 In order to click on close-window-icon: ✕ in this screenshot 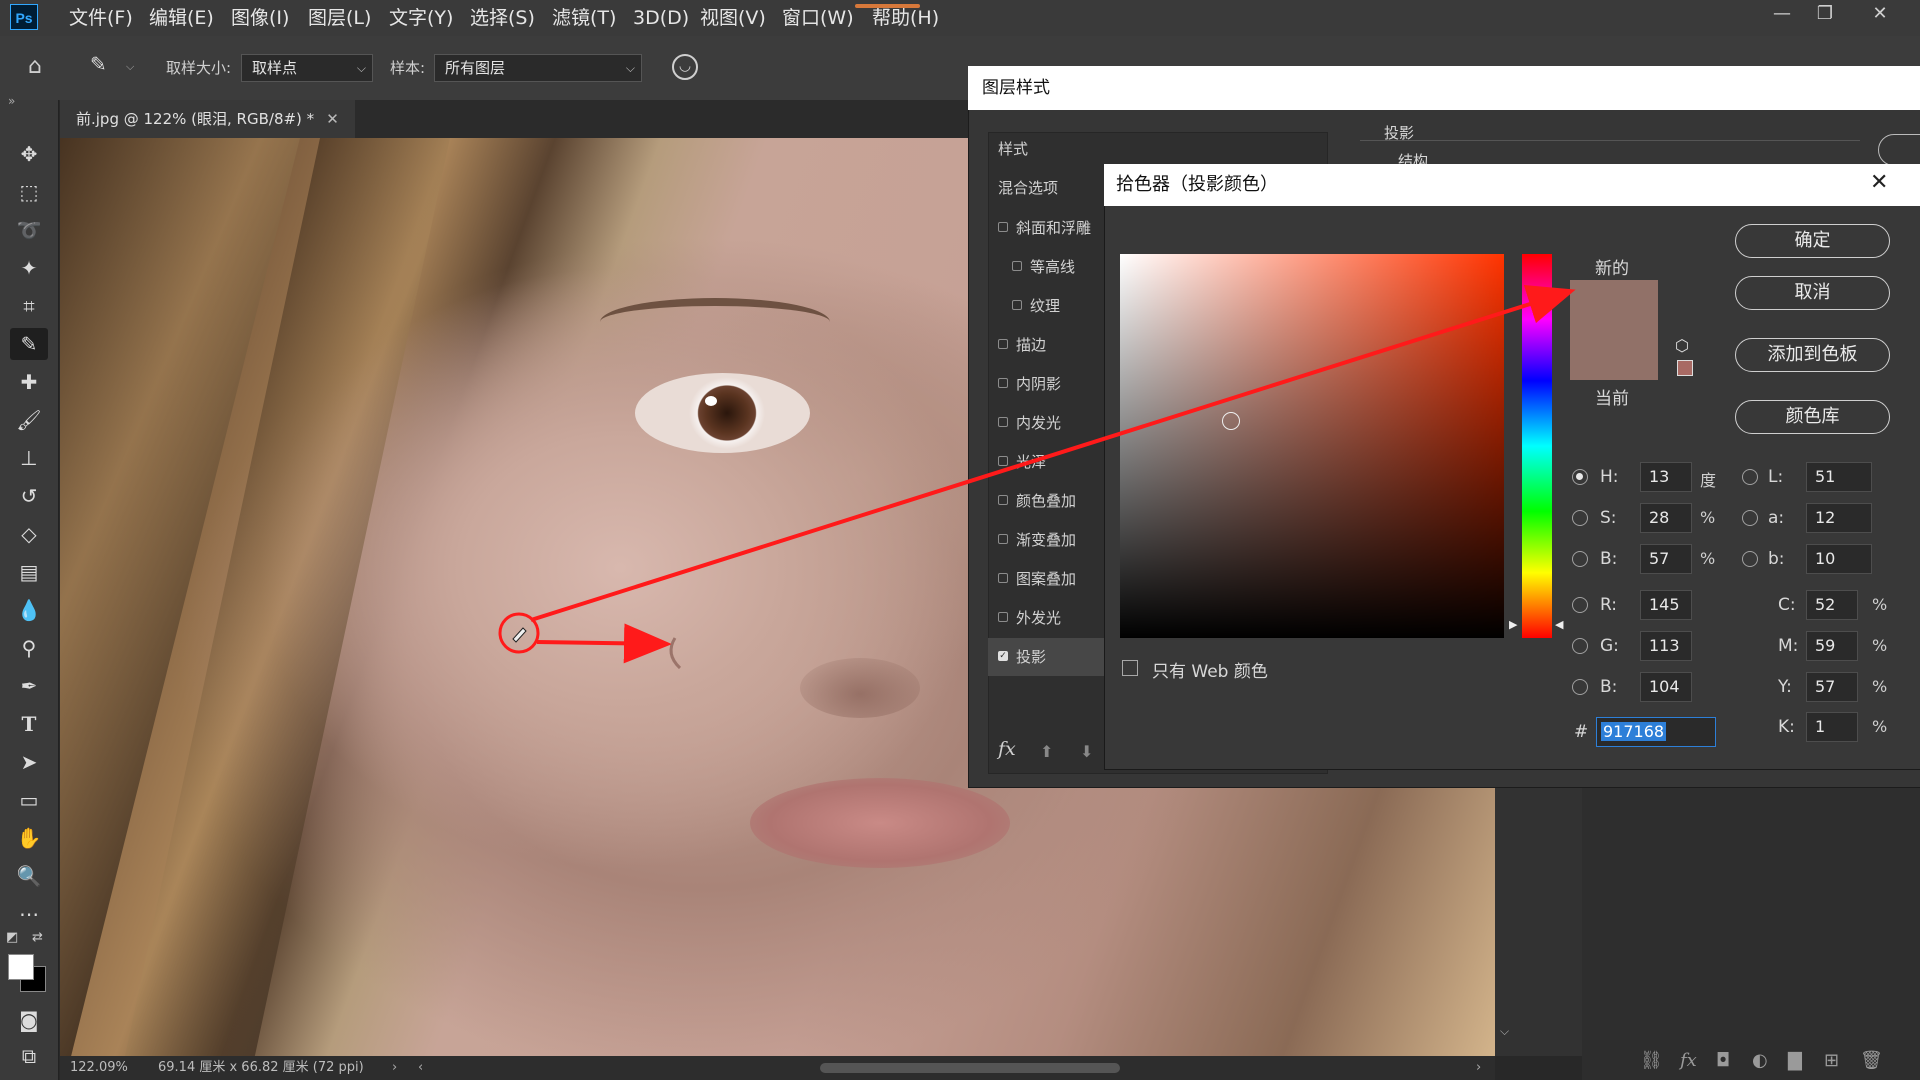, I will do `click(1880, 14)`.